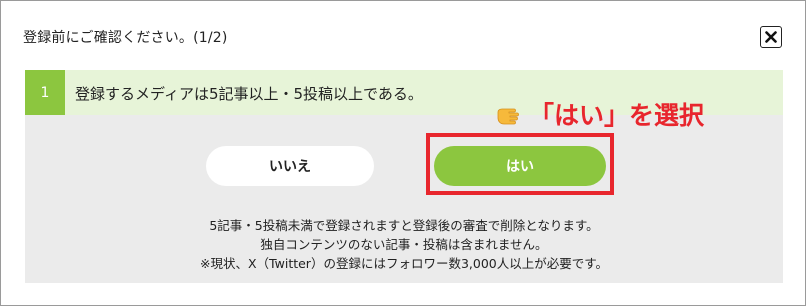  I want to click on annotation-callout: 「はい」を選択, so click(599, 114).